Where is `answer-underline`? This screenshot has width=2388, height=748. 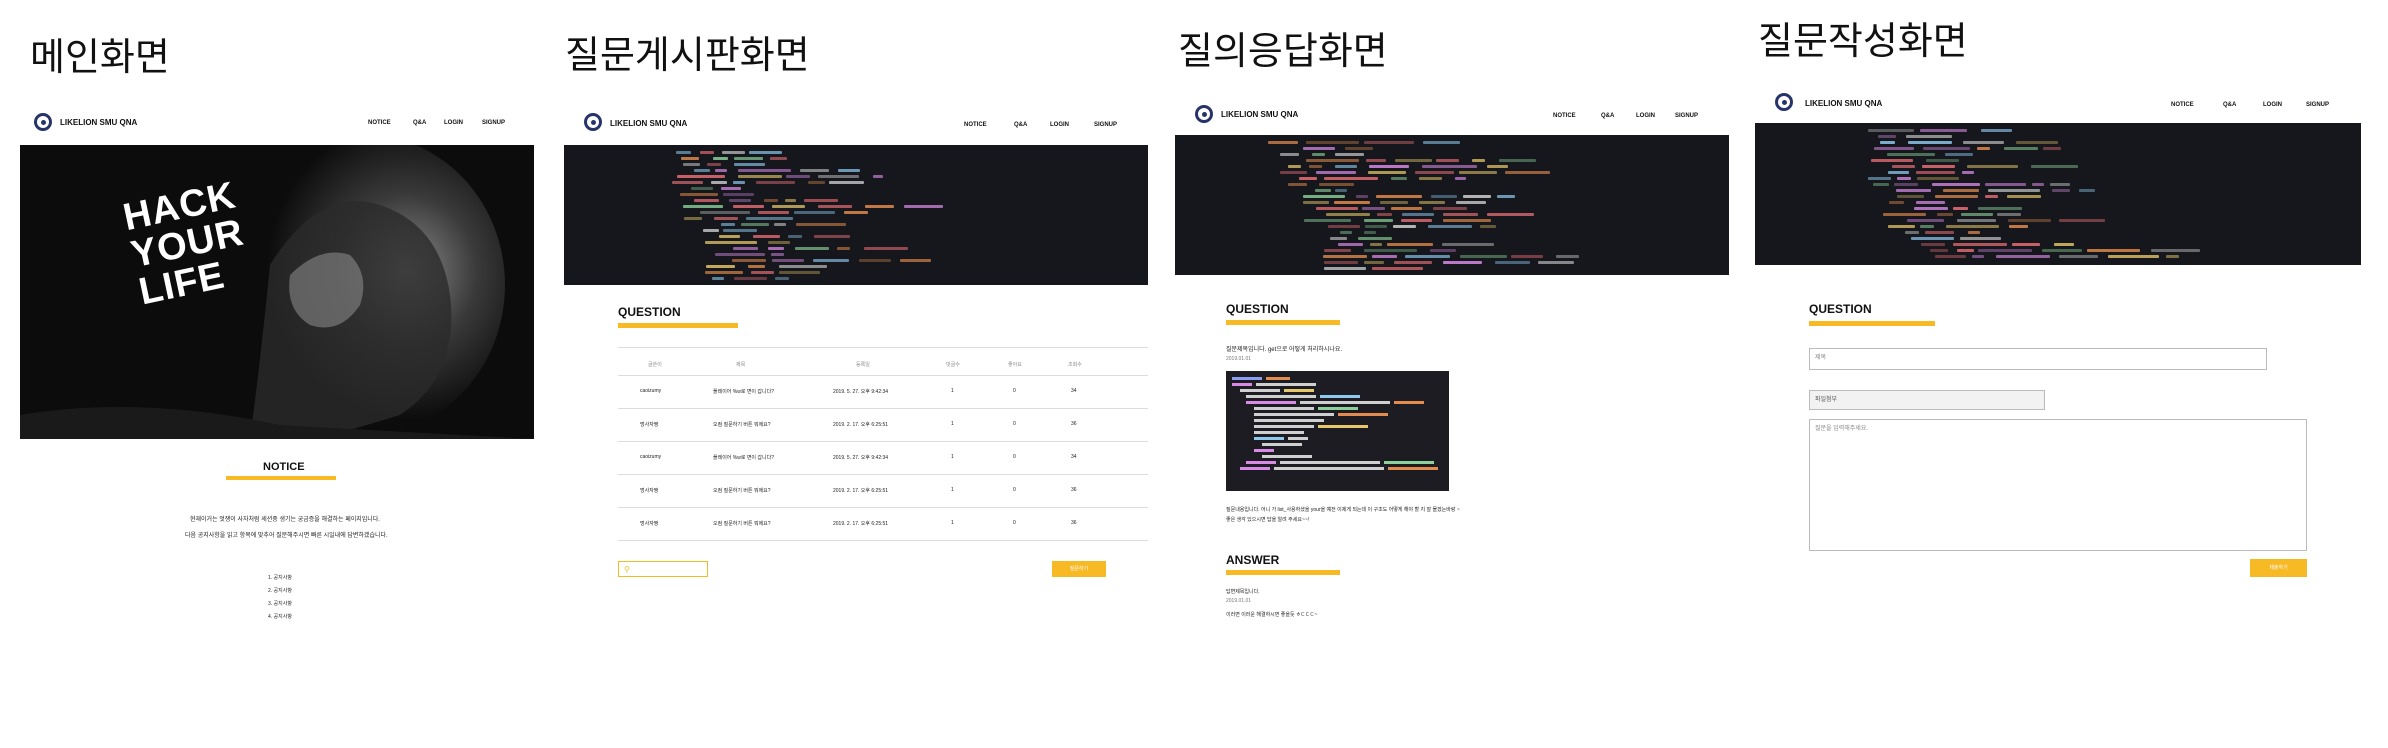
answer-underline is located at coordinates (1283, 572).